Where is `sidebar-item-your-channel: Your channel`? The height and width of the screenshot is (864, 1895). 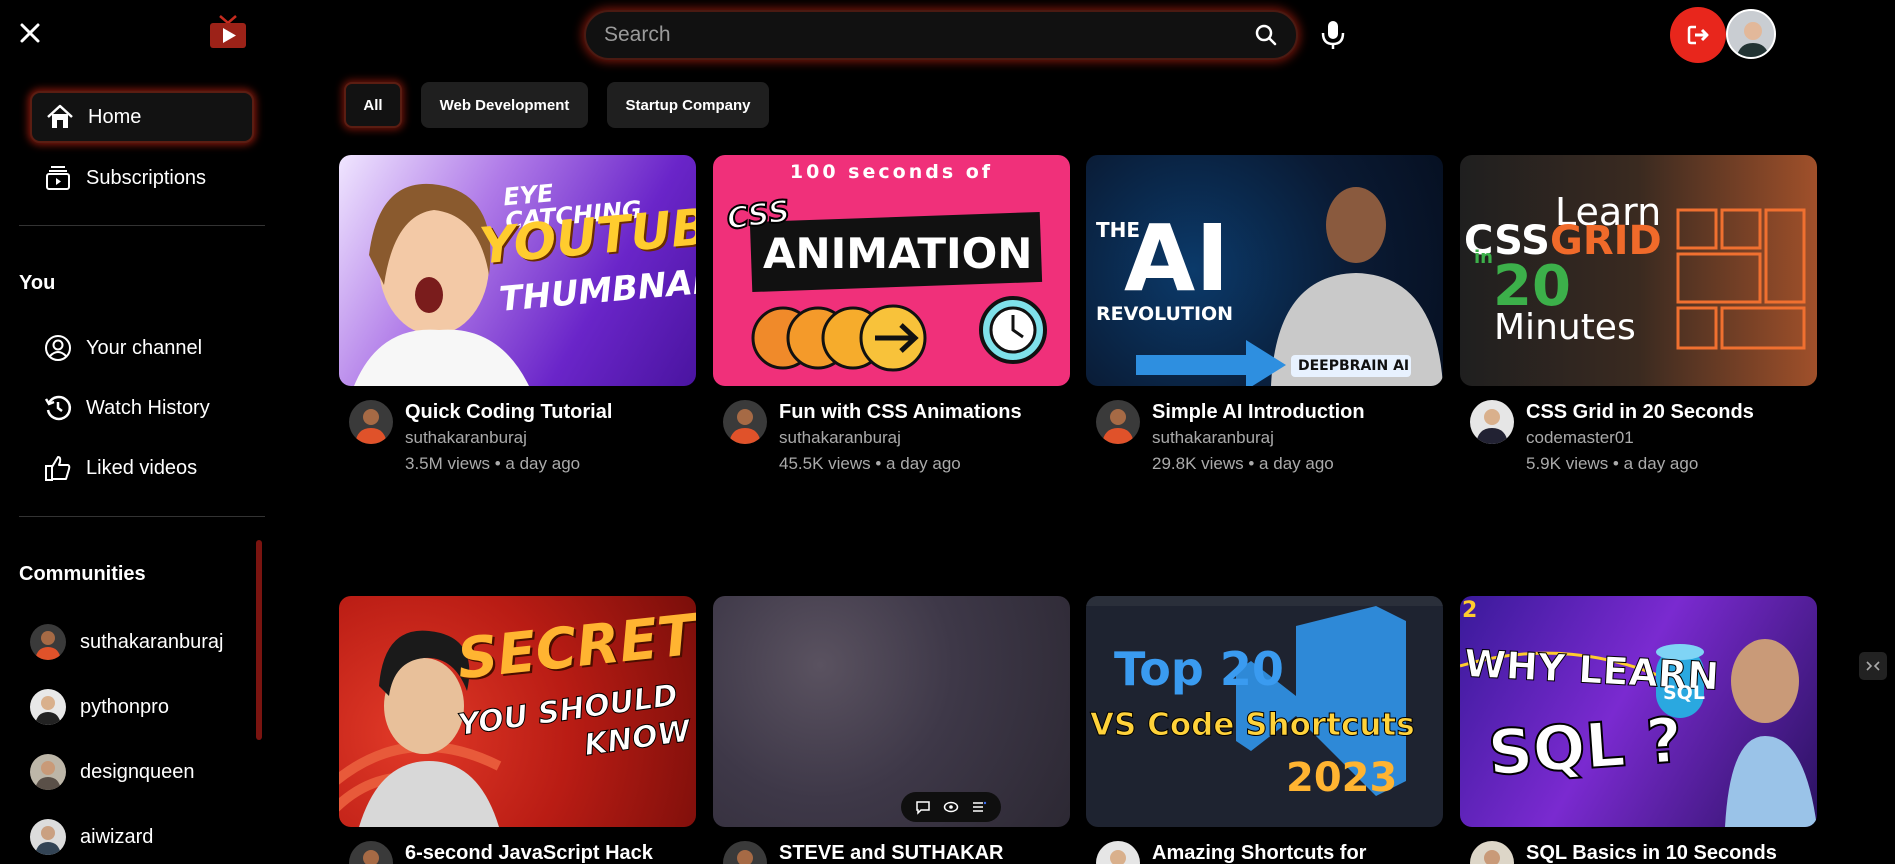
sidebar-item-your-channel: Your channel is located at coordinates (142, 348).